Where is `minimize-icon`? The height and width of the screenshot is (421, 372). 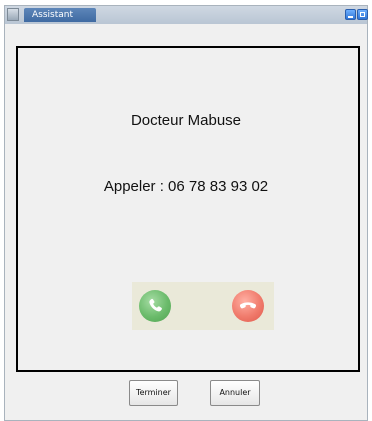
minimize-icon is located at coordinates (350, 14).